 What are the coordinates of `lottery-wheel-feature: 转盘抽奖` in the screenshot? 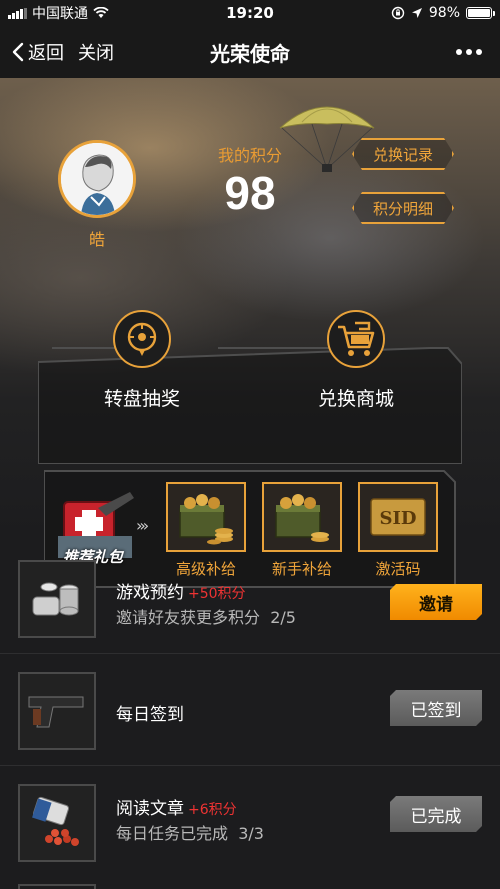 It's located at (142, 360).